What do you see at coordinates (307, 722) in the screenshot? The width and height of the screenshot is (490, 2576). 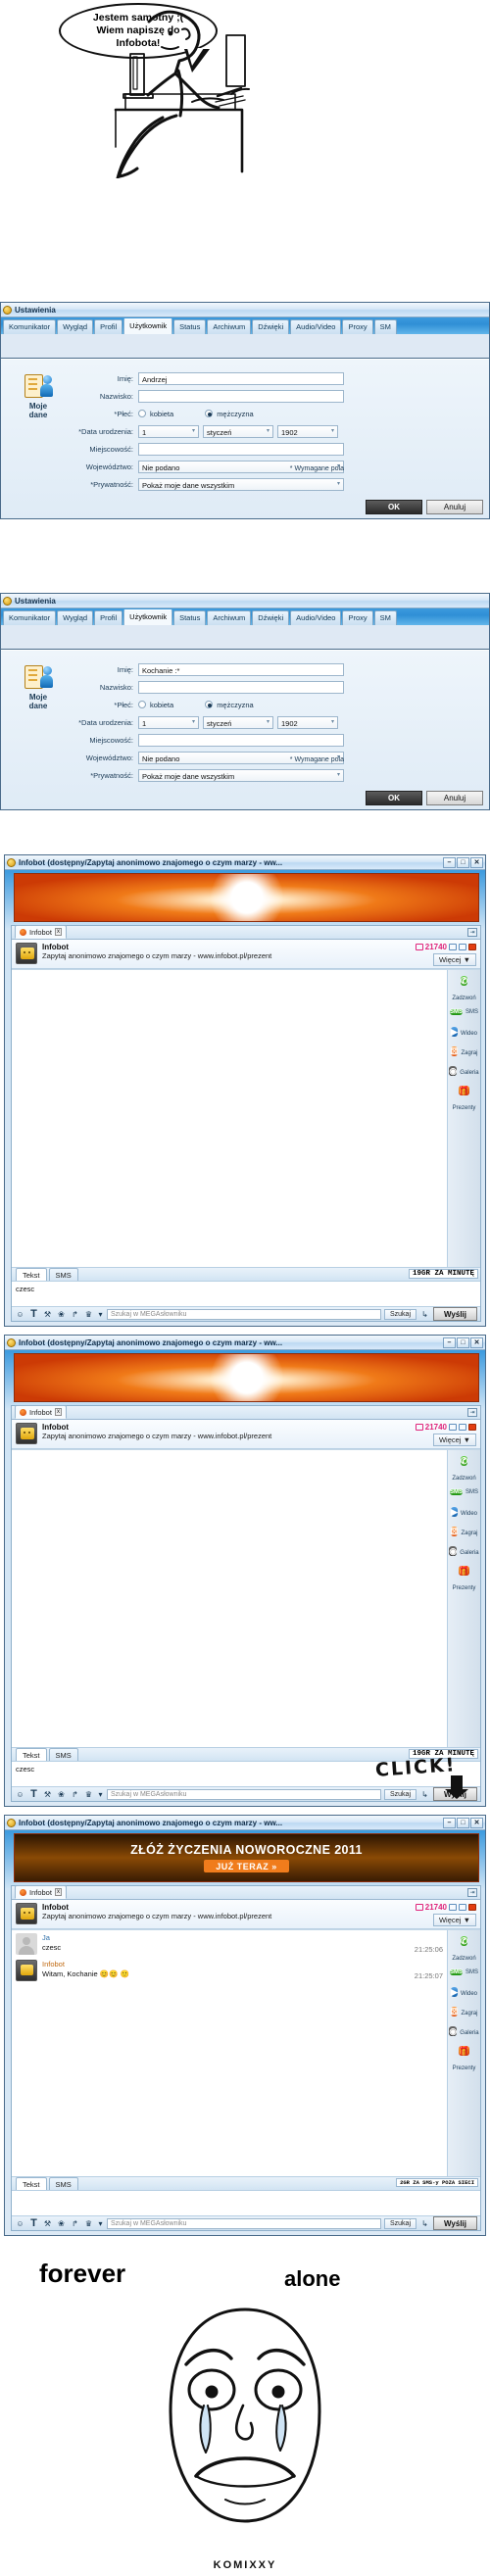 I see `select2-birth-year: 1902` at bounding box center [307, 722].